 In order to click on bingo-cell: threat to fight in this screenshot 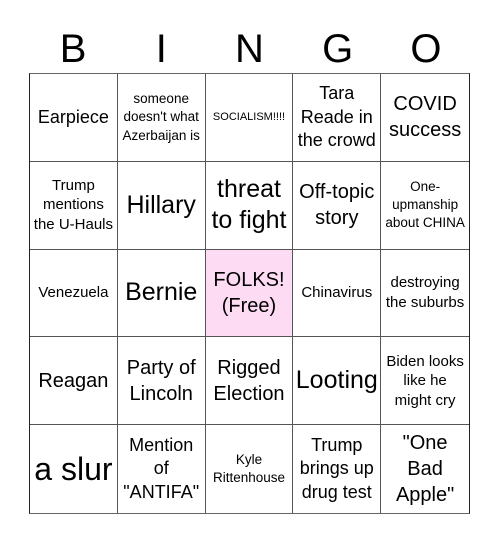, I will do `click(249, 205)`.